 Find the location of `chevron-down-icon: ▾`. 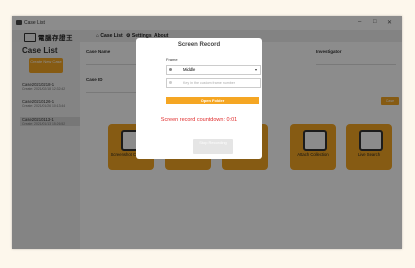

chevron-down-icon: ▾ is located at coordinates (255, 69).